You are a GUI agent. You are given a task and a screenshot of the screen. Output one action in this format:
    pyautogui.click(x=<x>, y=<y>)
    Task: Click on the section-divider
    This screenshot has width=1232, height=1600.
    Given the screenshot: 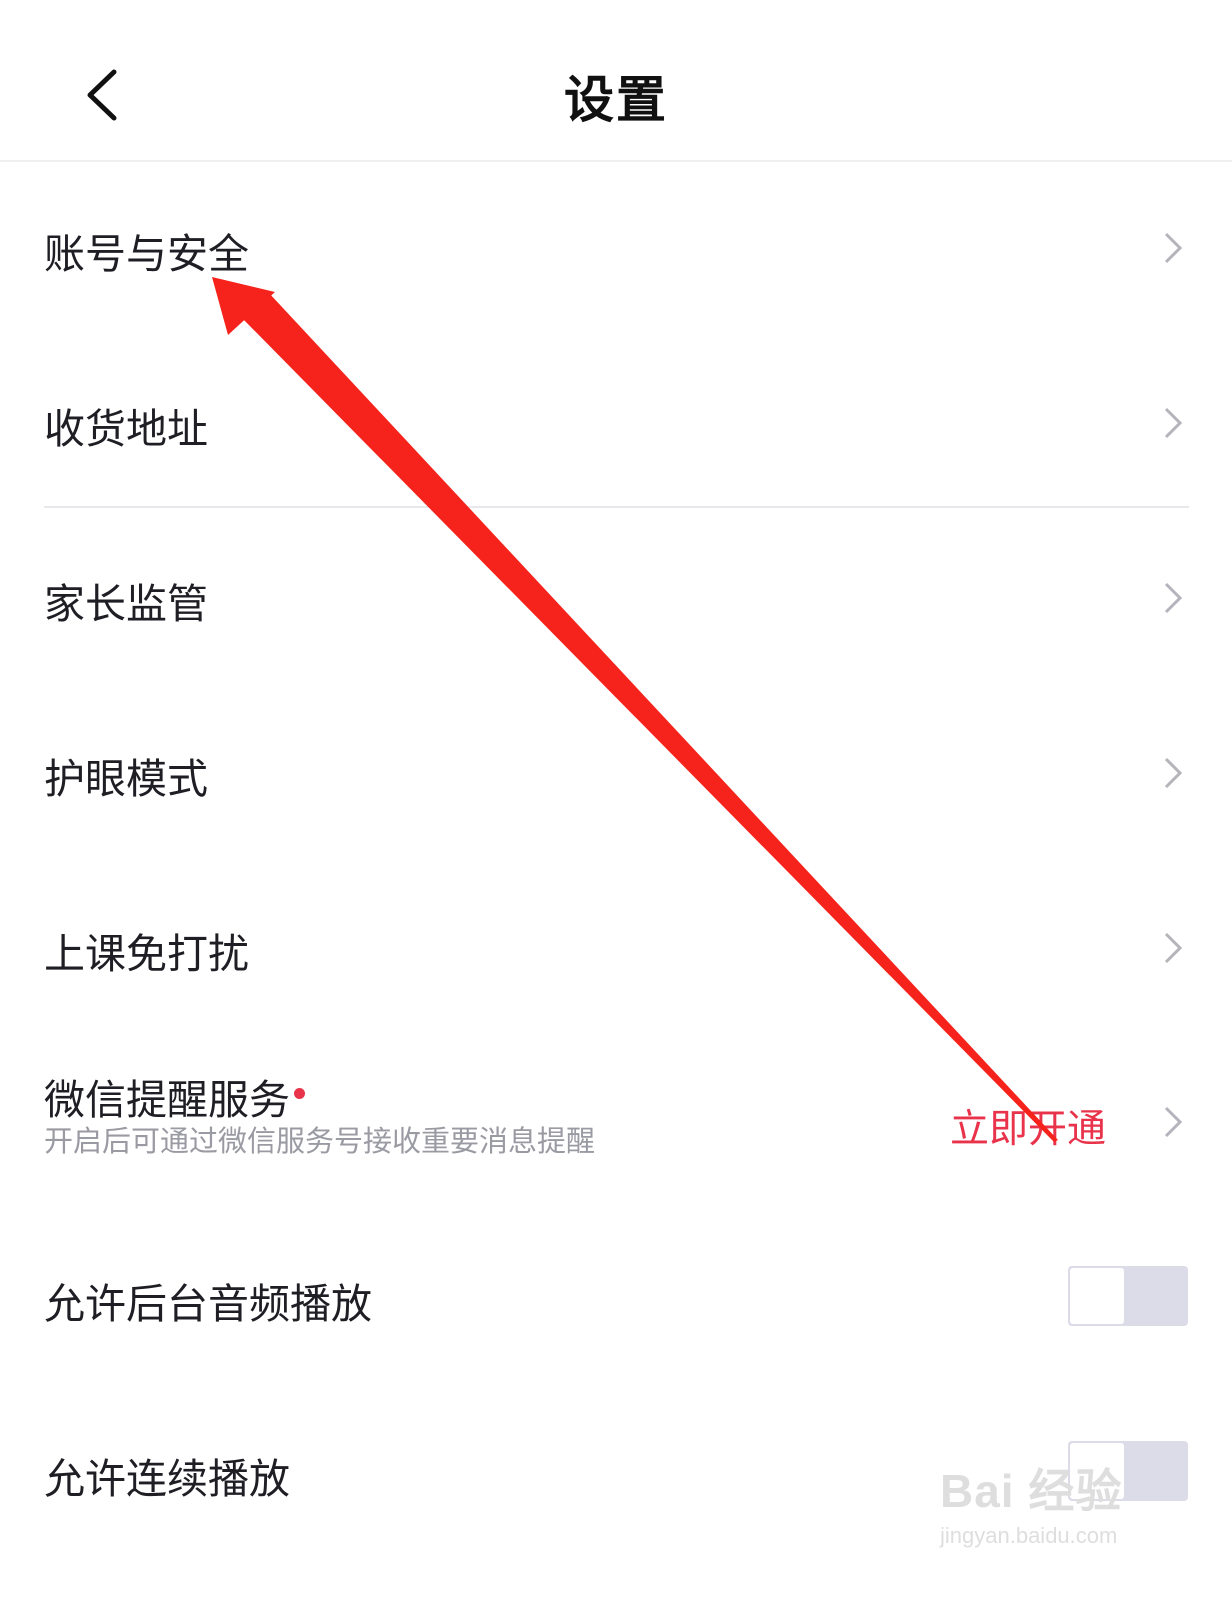 What is the action you would take?
    pyautogui.click(x=616, y=507)
    